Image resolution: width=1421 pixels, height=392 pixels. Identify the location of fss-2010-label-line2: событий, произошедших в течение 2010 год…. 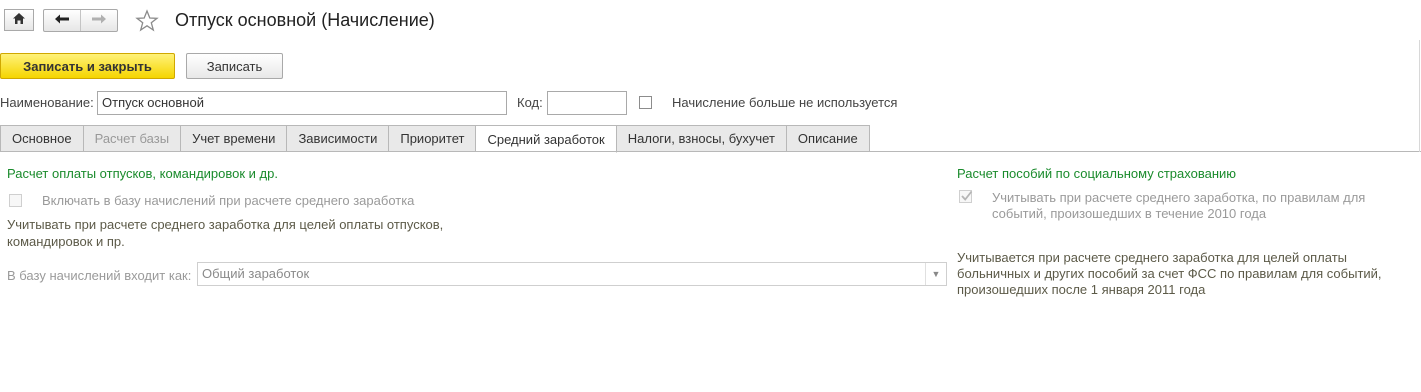
(1129, 213).